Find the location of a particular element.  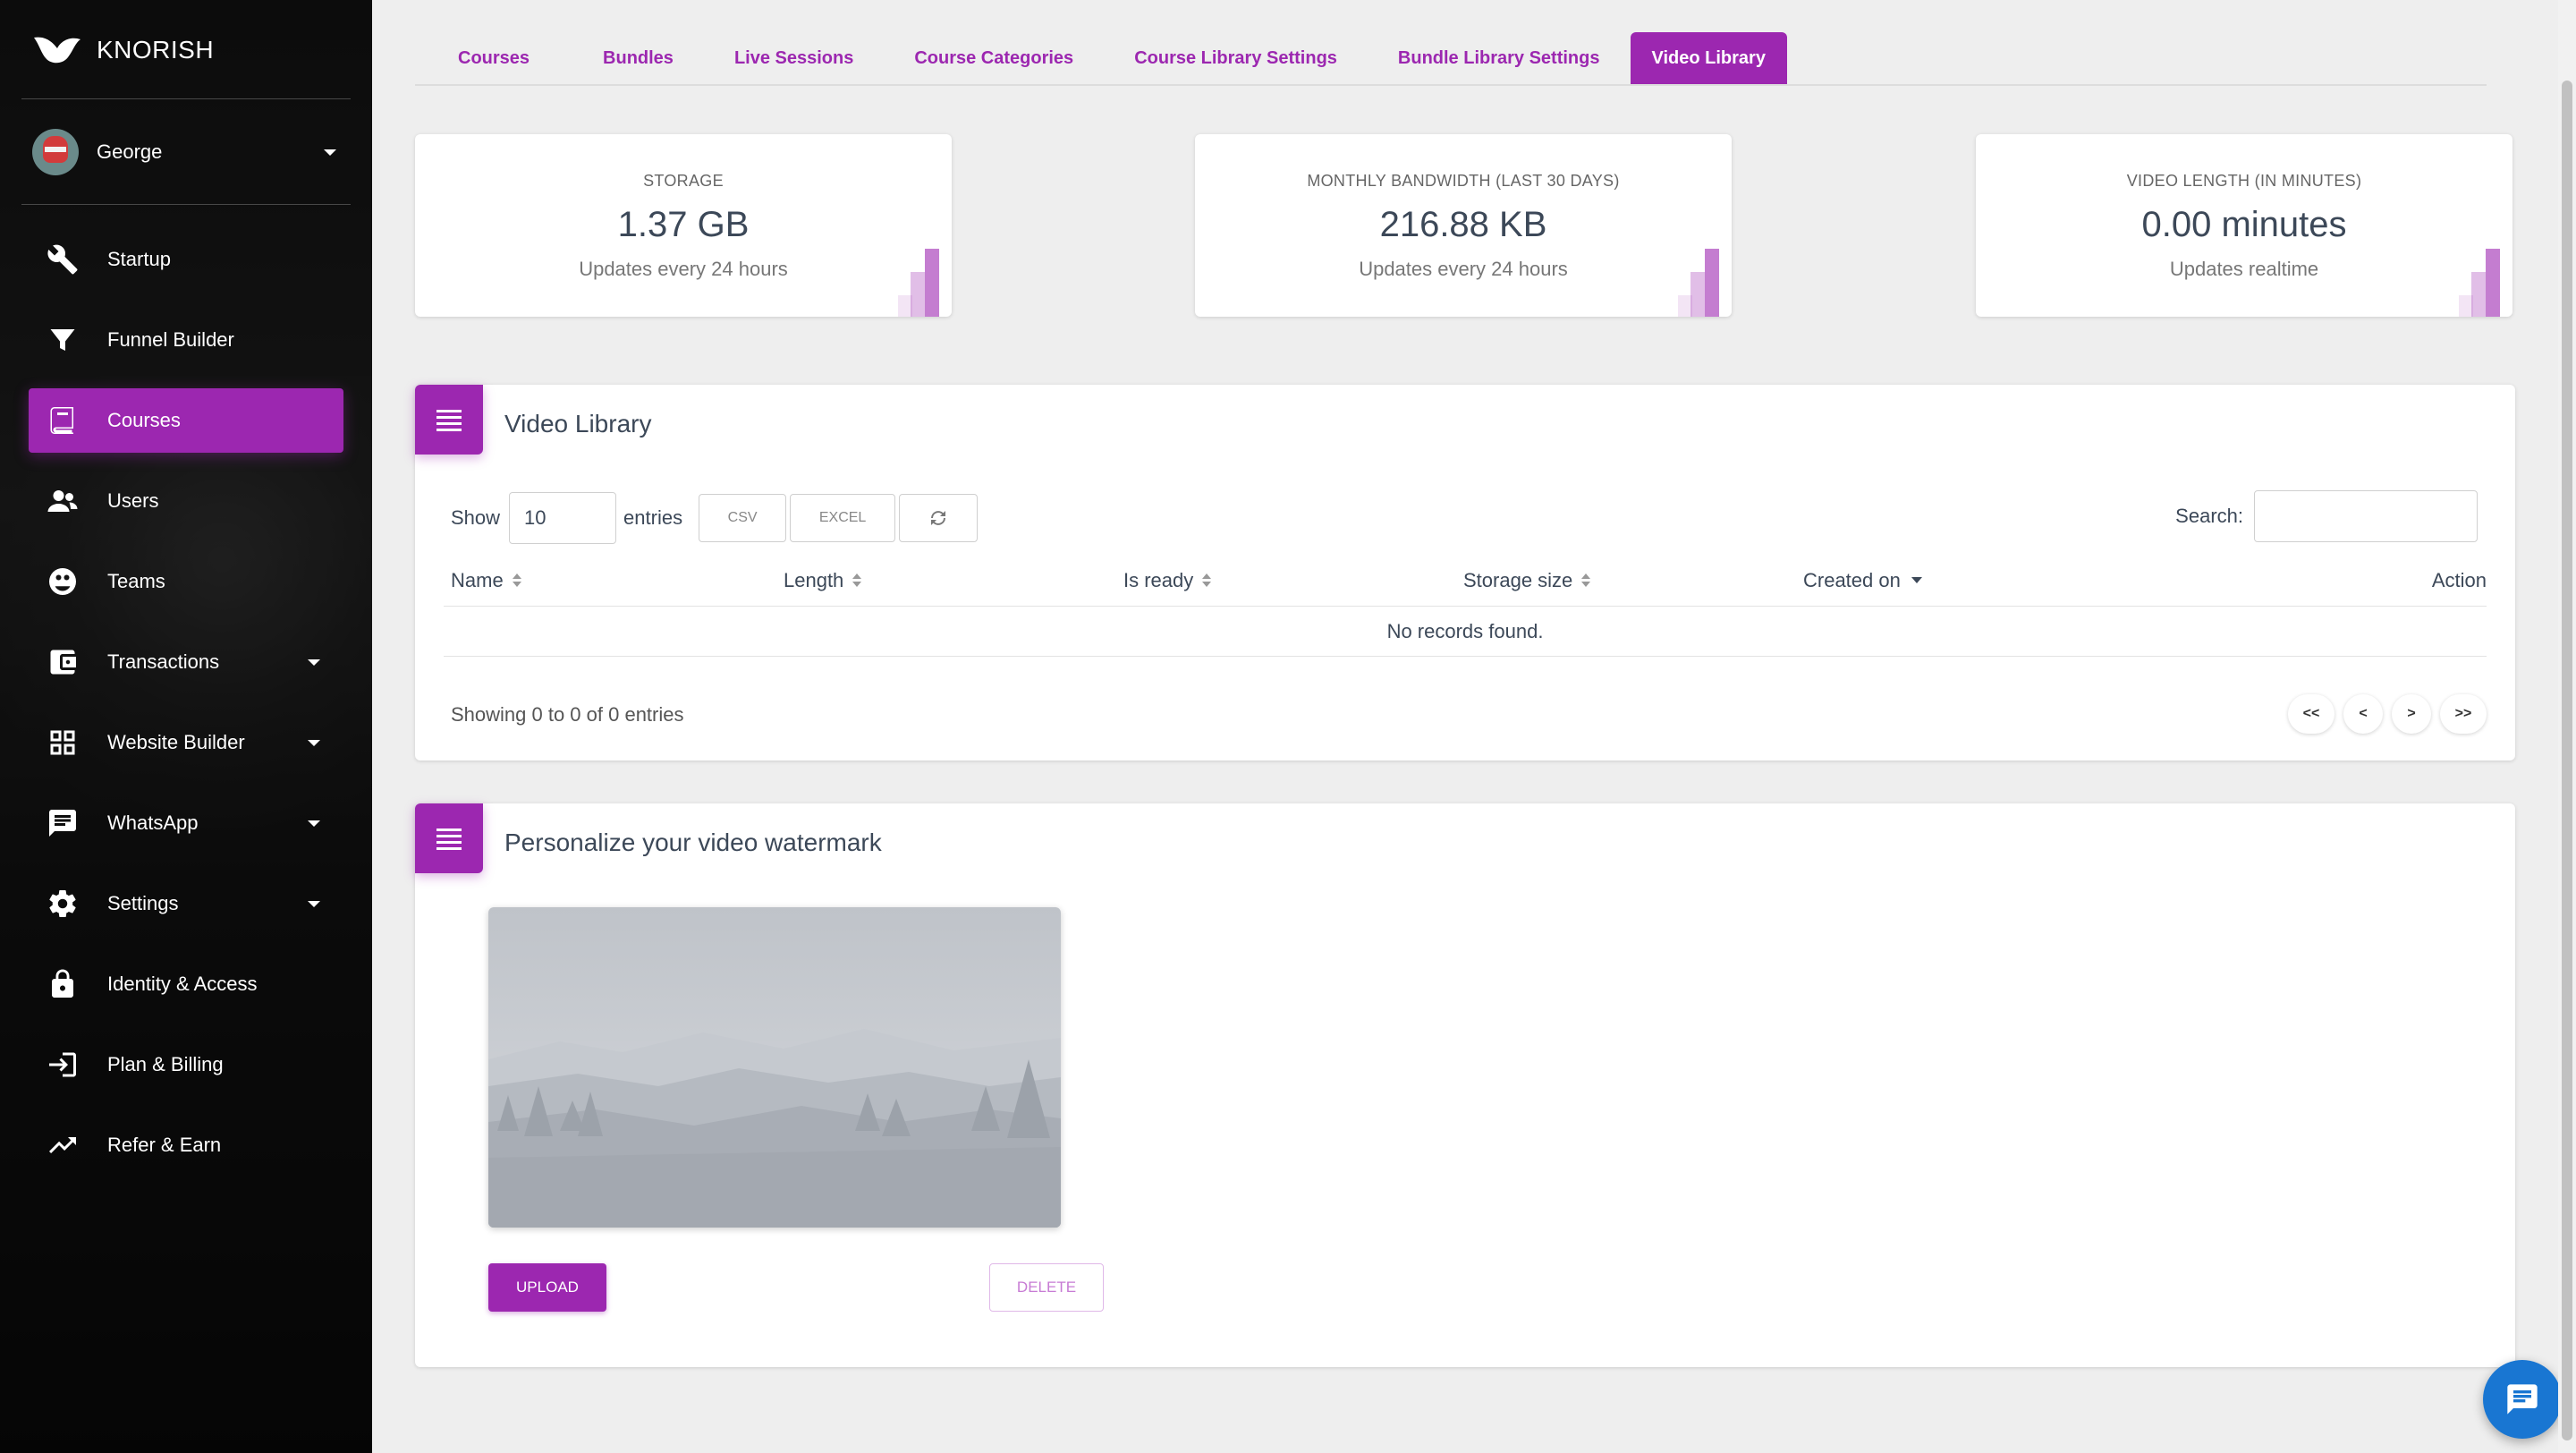

tab-course-categories: Course Categories is located at coordinates (994, 58).